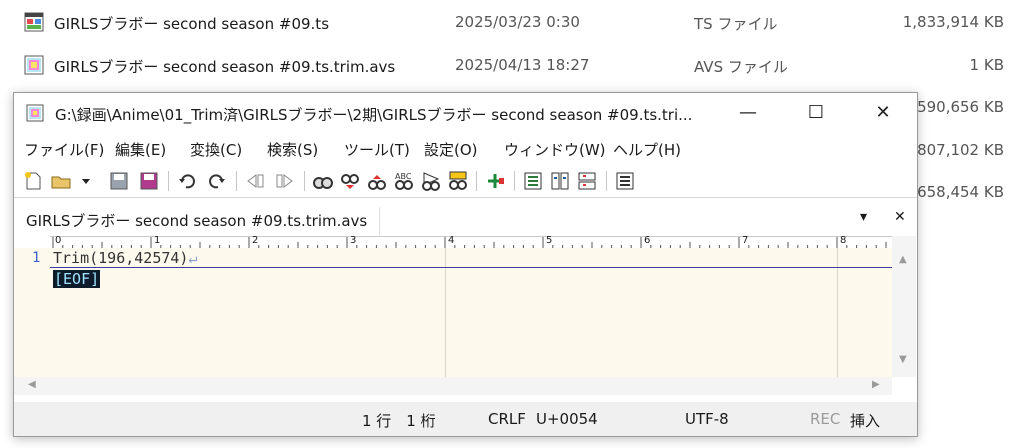  Describe the element at coordinates (121, 258) in the screenshot. I see `code-text: Trim(196,42574)` at that location.